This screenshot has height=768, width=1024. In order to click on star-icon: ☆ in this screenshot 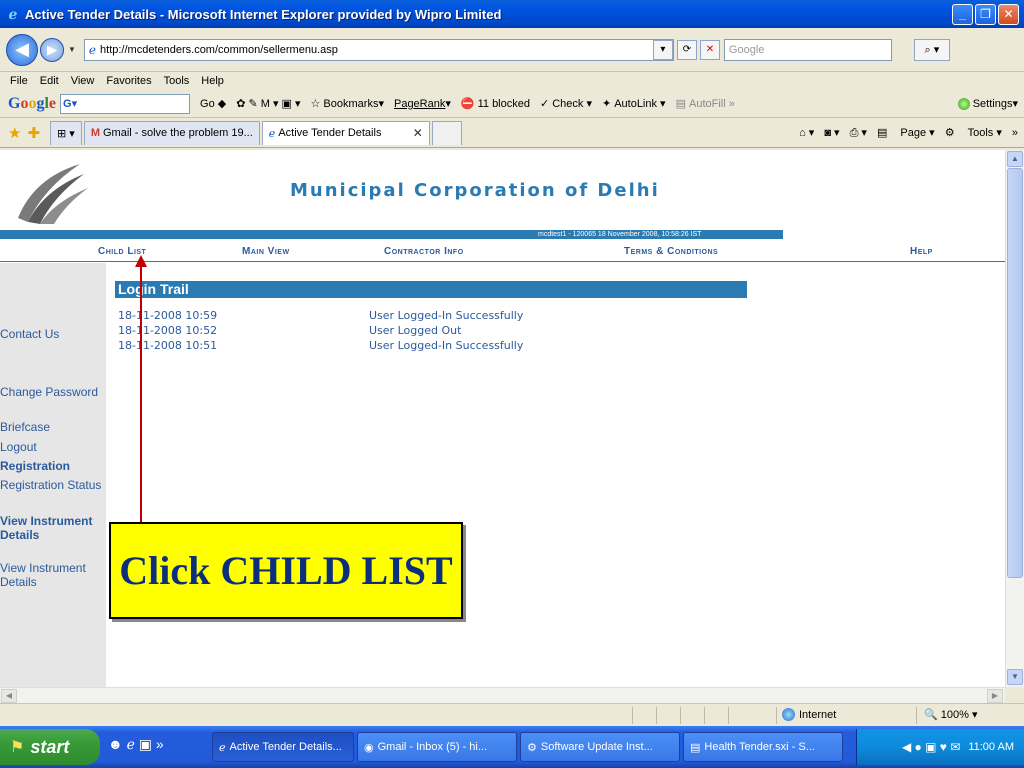, I will do `click(315, 104)`.